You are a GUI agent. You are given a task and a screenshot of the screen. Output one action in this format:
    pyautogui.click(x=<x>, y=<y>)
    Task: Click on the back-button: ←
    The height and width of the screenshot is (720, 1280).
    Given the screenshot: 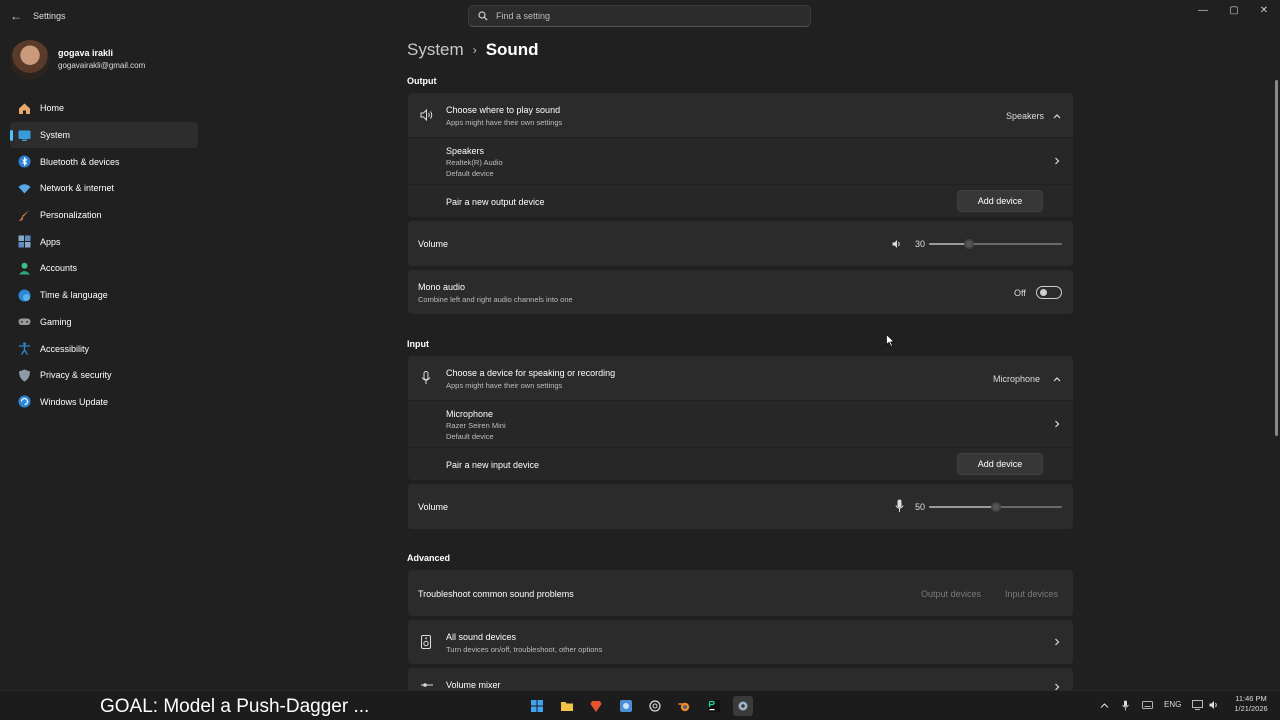 What is the action you would take?
    pyautogui.click(x=16, y=16)
    